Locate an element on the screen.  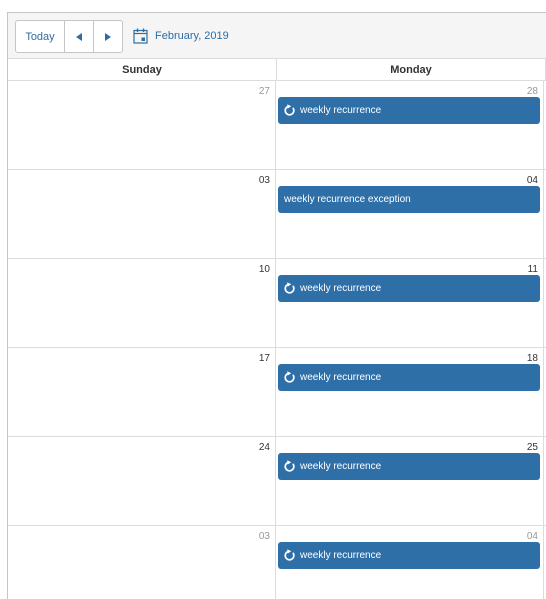
day-header-row: Sunday Monday is located at coordinates (277, 70).